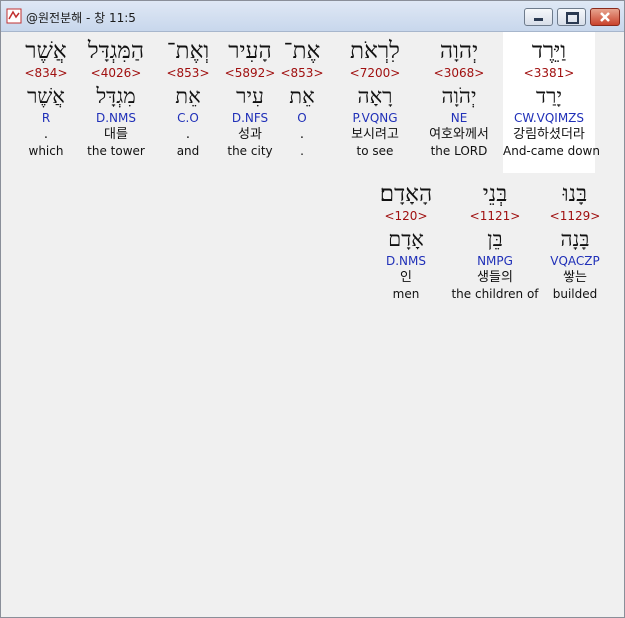  Describe the element at coordinates (459, 51) in the screenshot. I see `hebrew-word: יְהוָה` at that location.